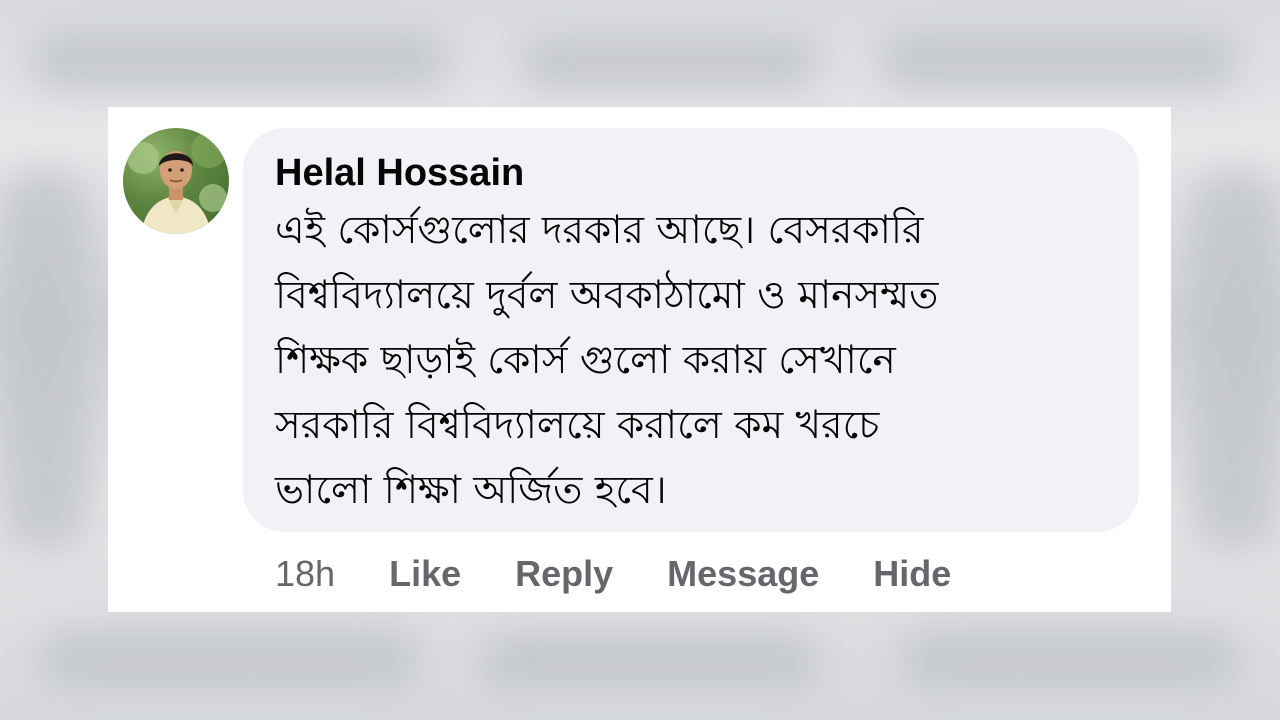  What do you see at coordinates (743, 574) in the screenshot?
I see `message-button: Message` at bounding box center [743, 574].